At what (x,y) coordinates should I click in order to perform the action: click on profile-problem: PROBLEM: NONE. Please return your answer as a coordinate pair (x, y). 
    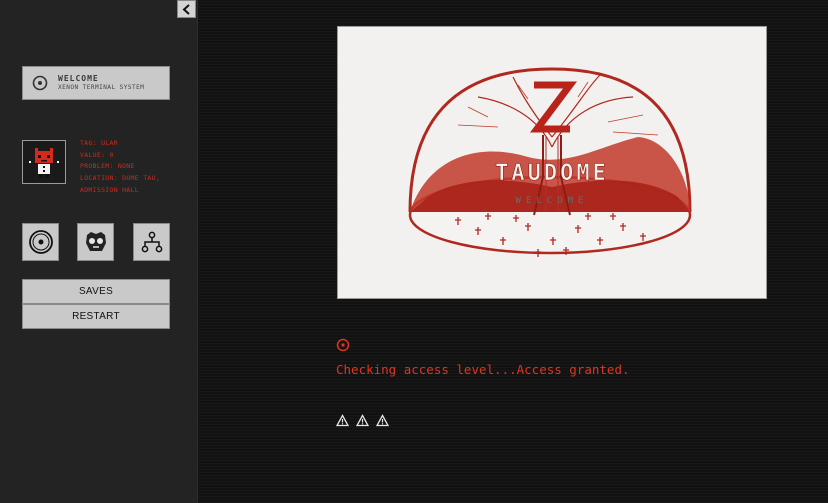
    Looking at the image, I should click on (107, 166).